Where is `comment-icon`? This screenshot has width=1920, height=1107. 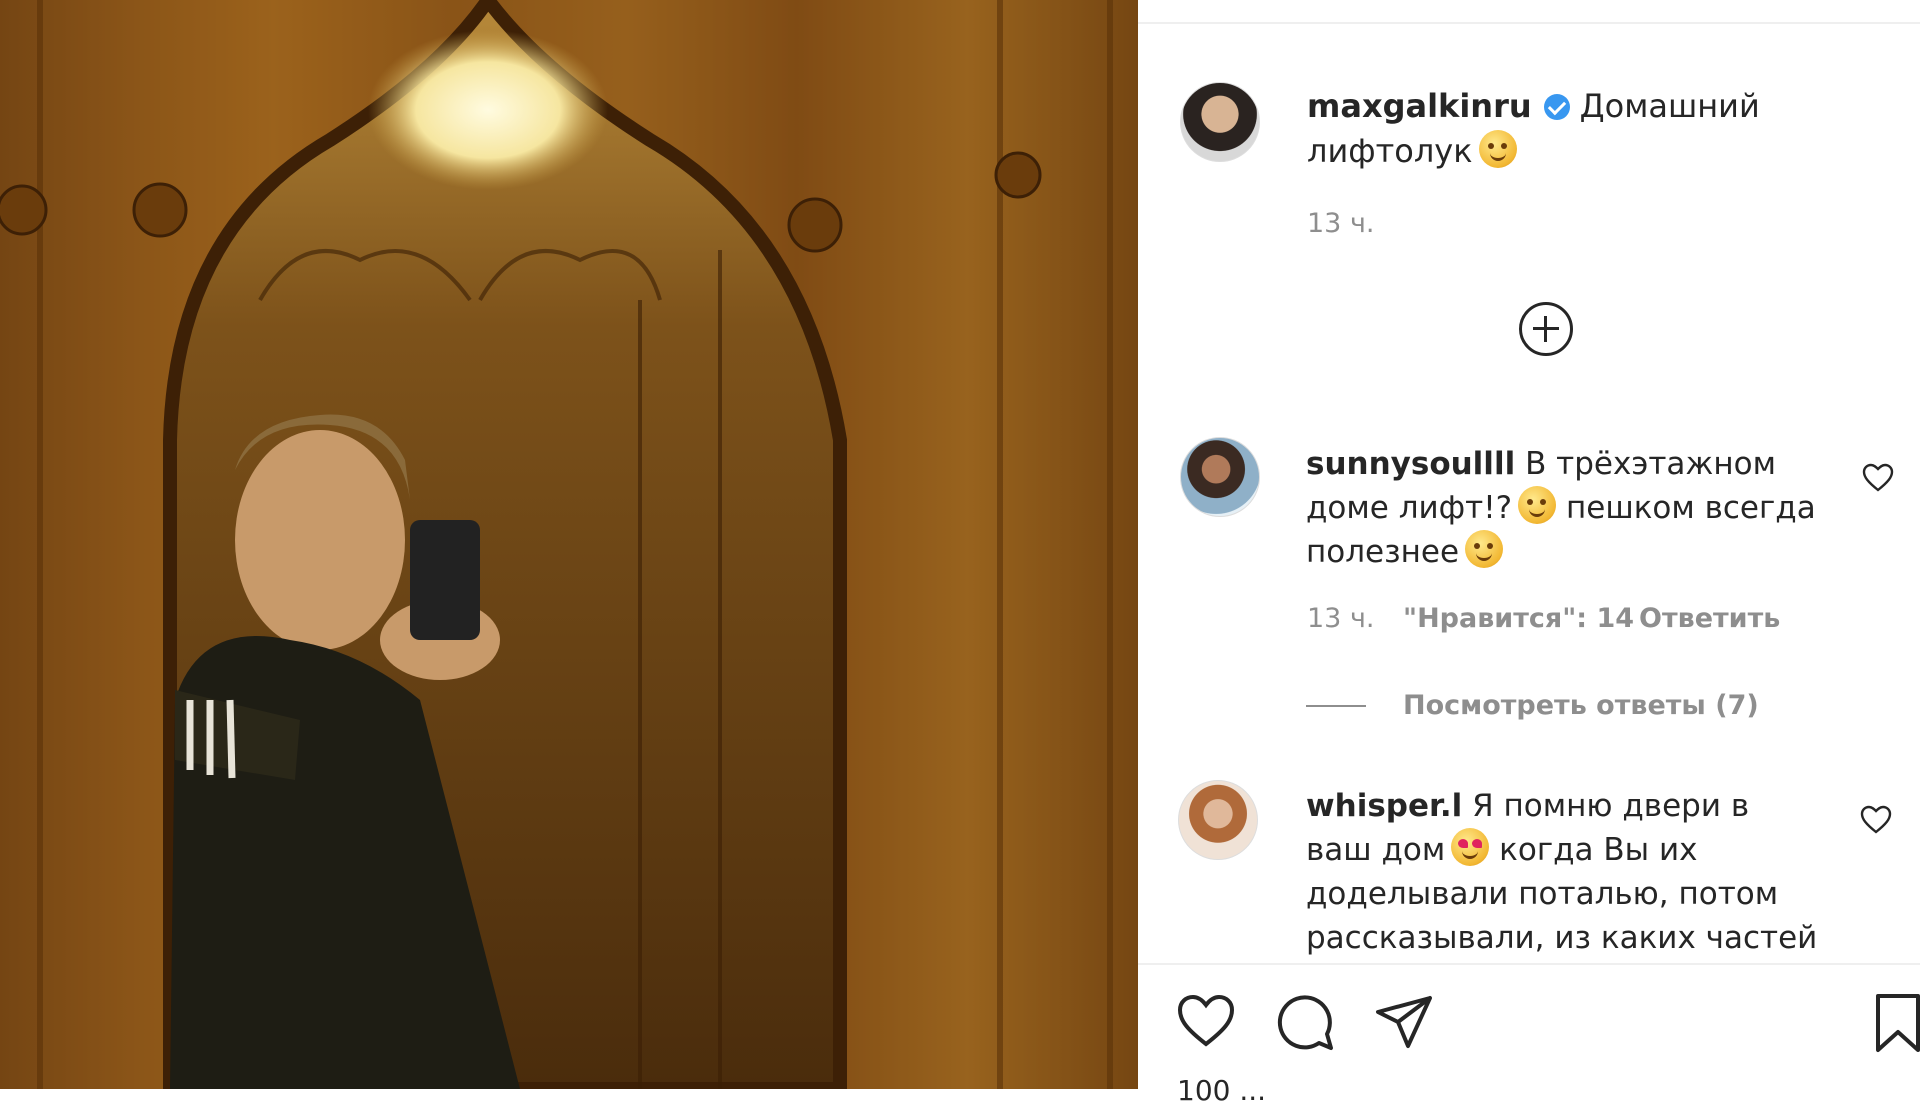 comment-icon is located at coordinates (1305, 1022).